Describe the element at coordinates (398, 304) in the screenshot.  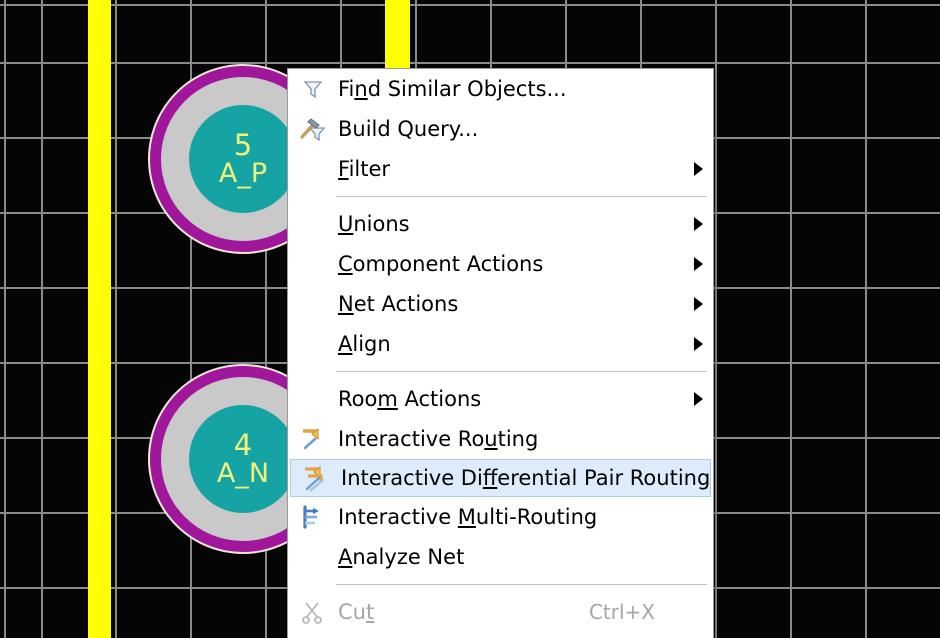
I see `menu-item-label: Net Actions` at that location.